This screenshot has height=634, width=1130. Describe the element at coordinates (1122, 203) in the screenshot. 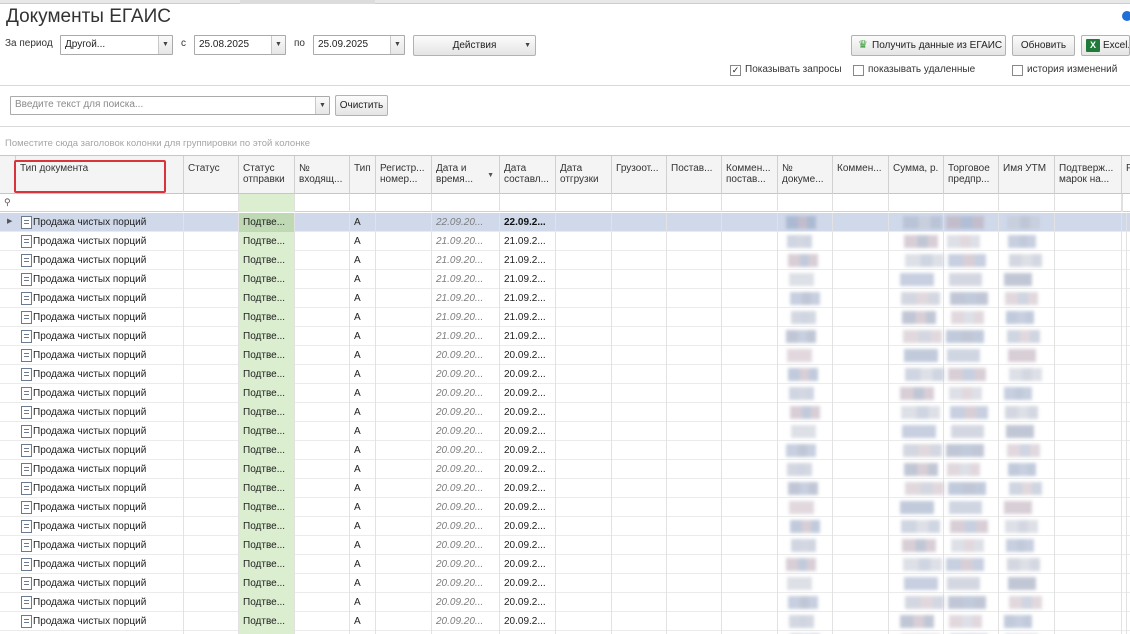

I see `filter-cell-extra` at that location.